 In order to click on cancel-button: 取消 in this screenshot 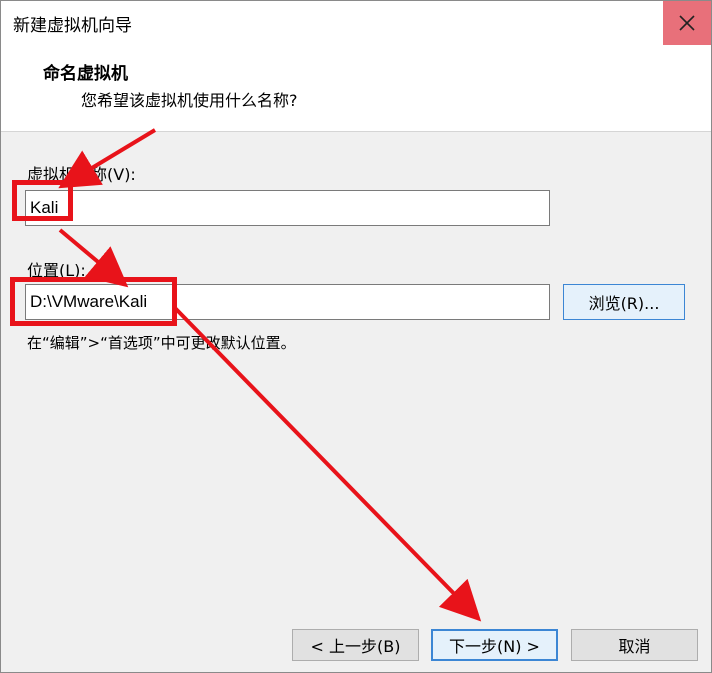, I will do `click(634, 645)`.